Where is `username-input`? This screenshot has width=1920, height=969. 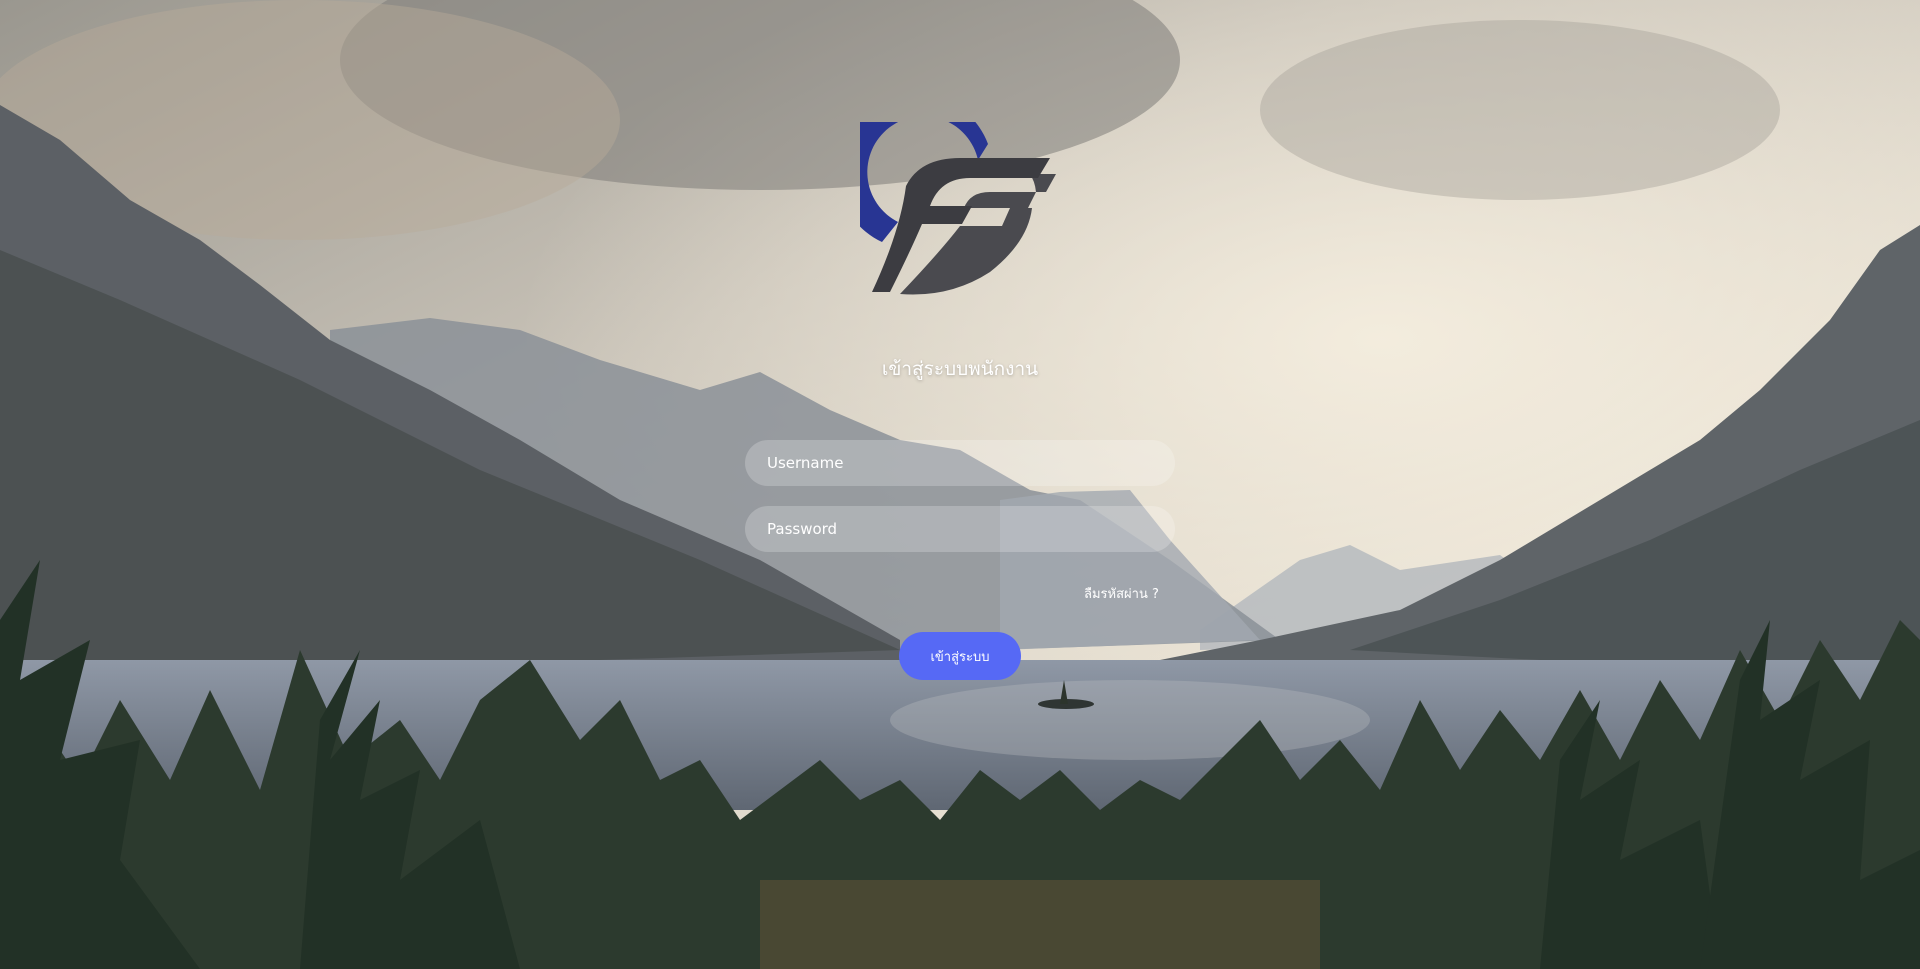
username-input is located at coordinates (960, 463).